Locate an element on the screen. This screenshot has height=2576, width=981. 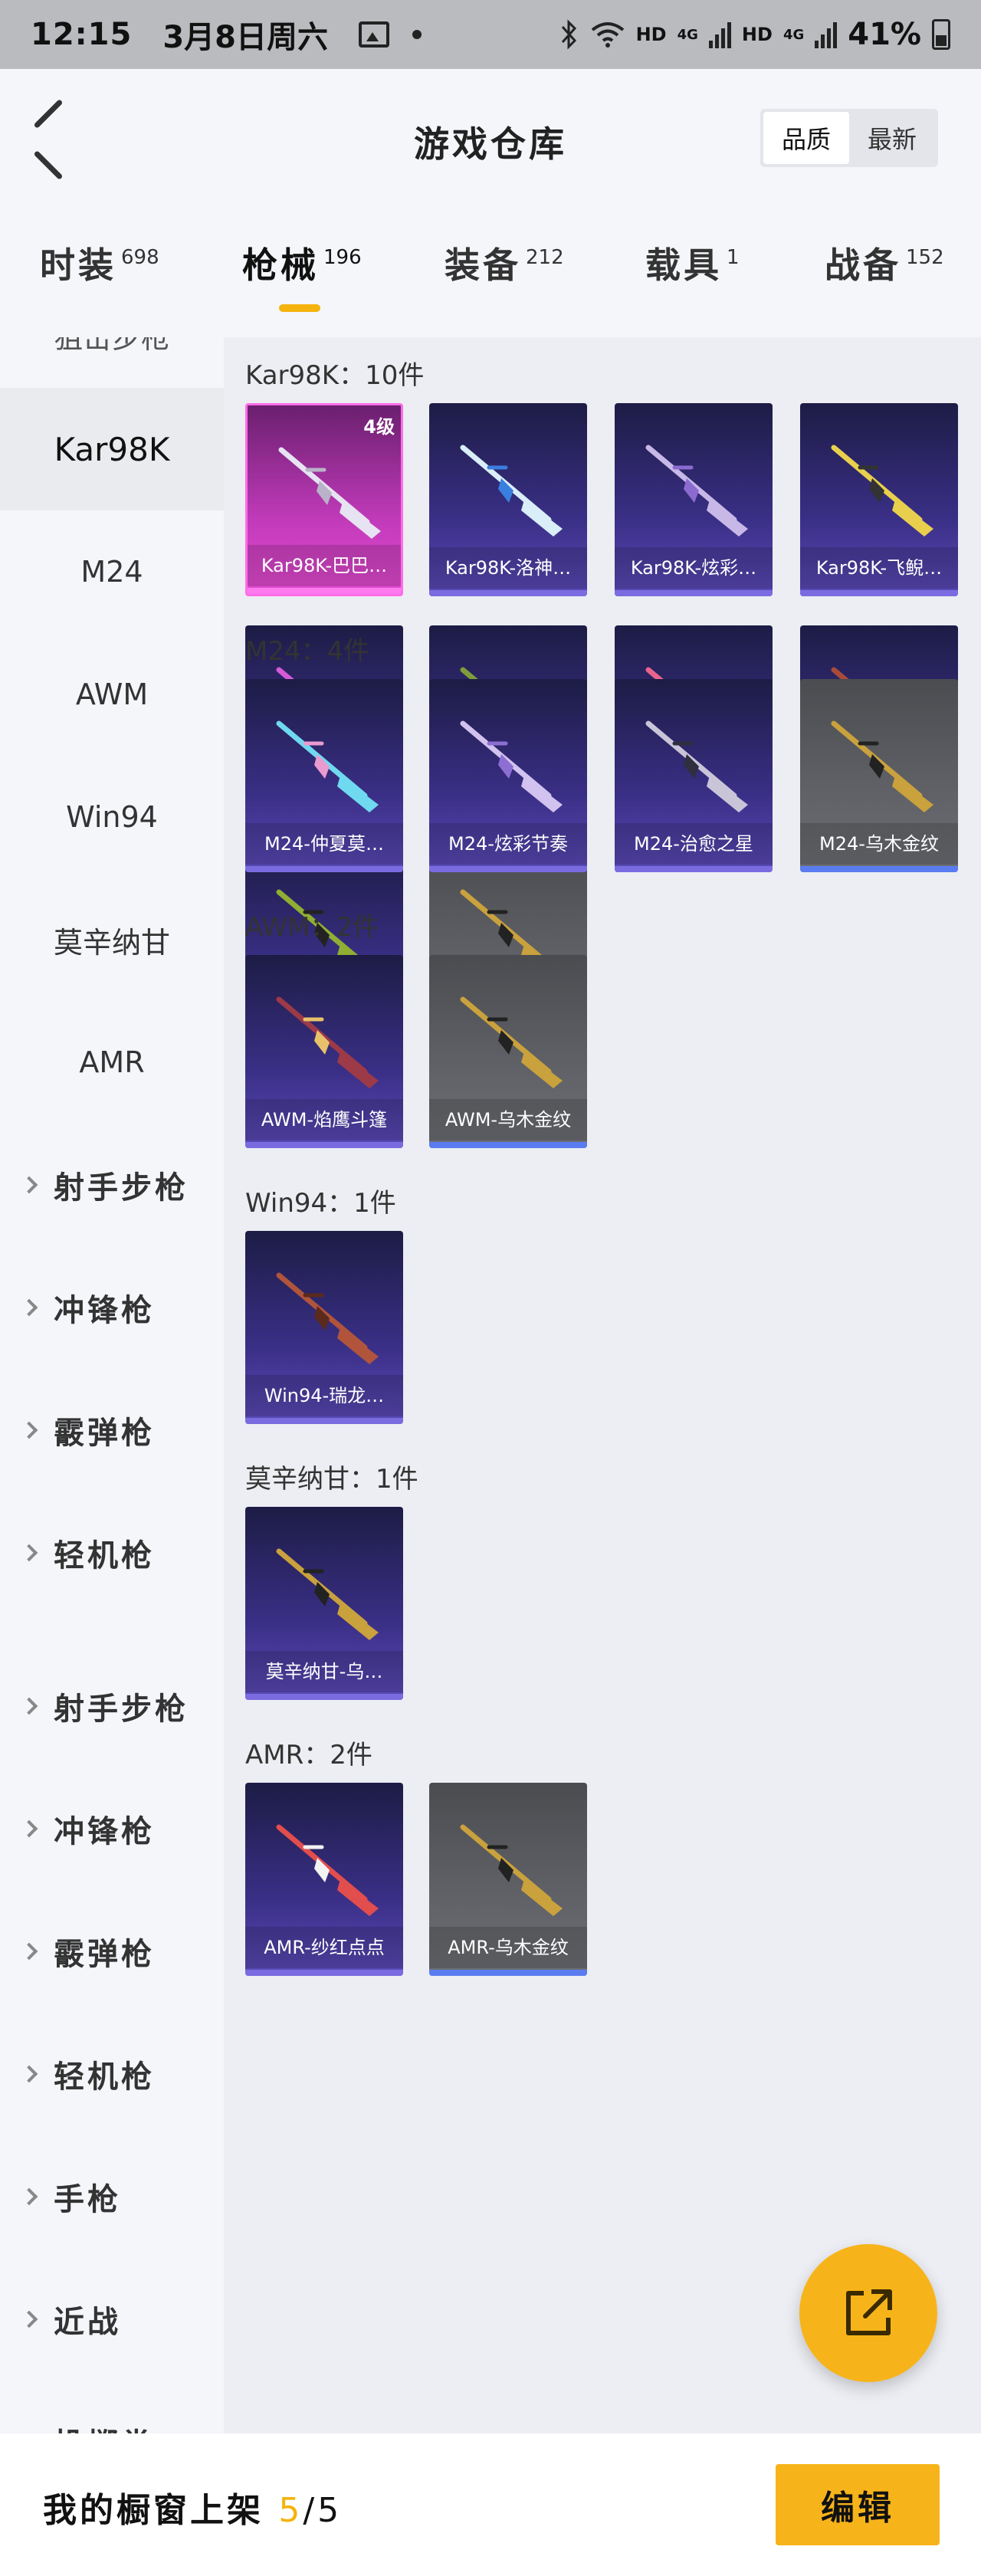
sidebar-category-pistol: 手枪 is located at coordinates (112, 2196).